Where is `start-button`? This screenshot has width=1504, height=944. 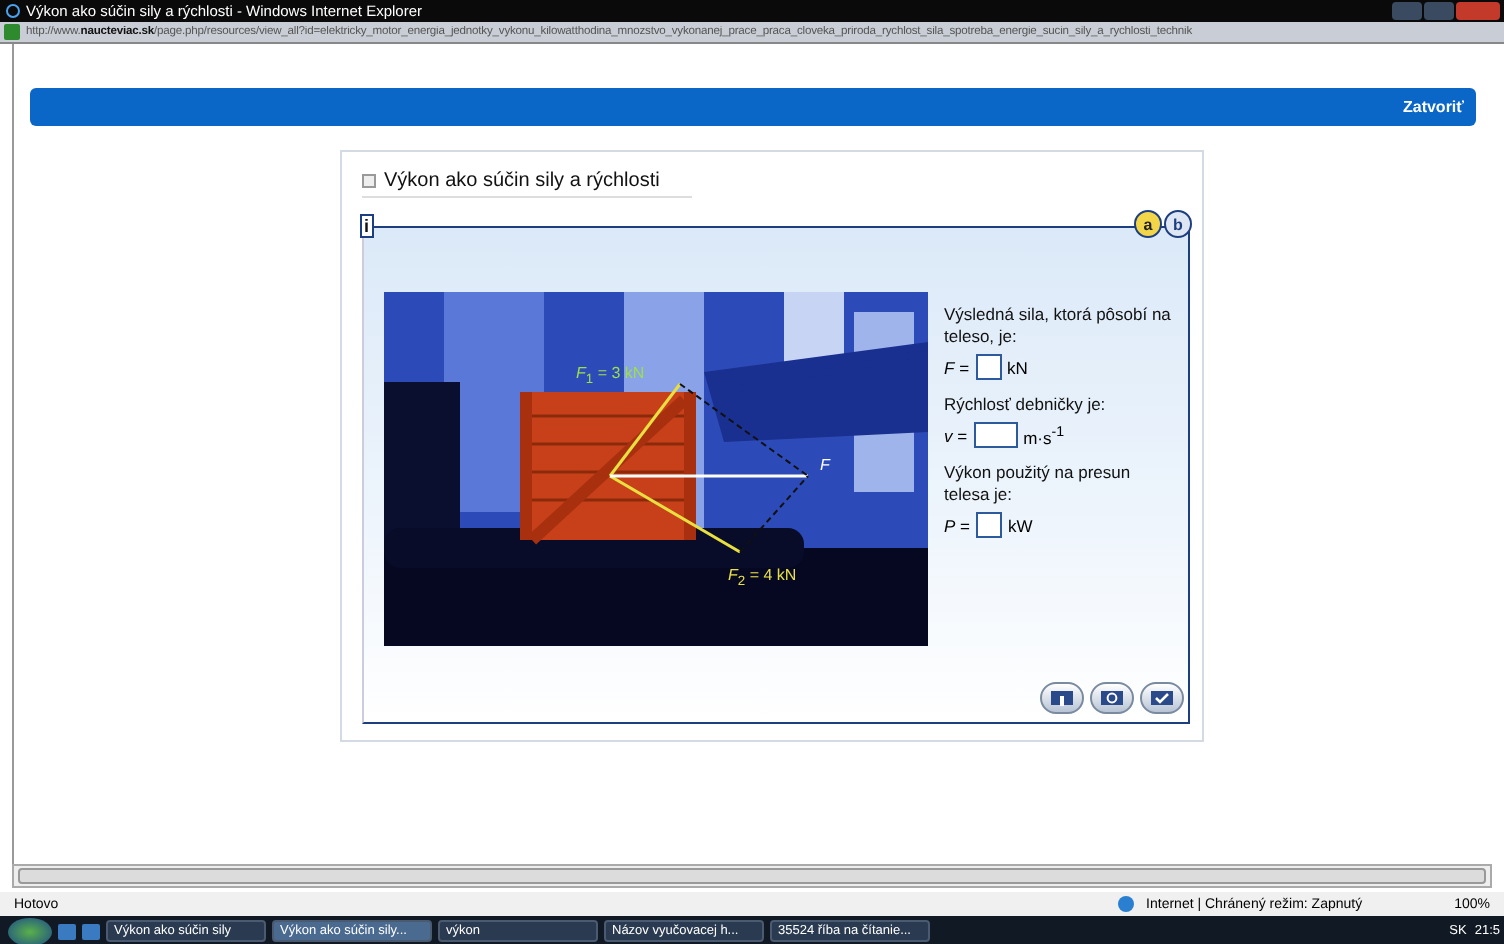
start-button is located at coordinates (30, 930).